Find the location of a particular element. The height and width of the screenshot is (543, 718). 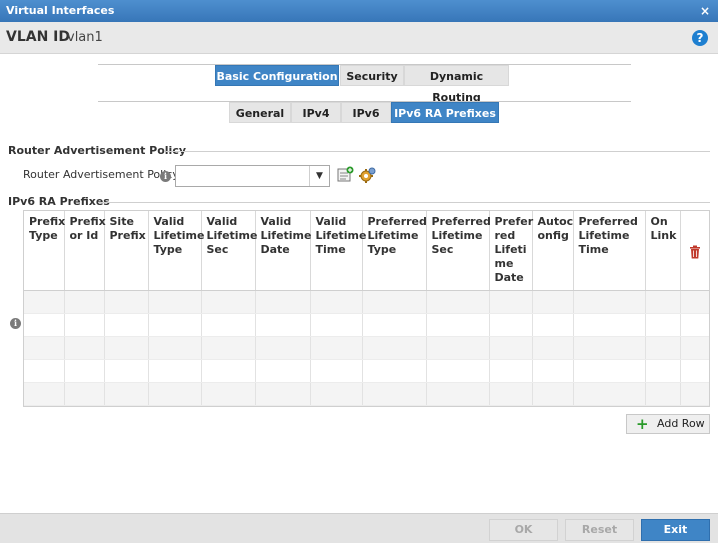

trash-icon is located at coordinates (695, 252).